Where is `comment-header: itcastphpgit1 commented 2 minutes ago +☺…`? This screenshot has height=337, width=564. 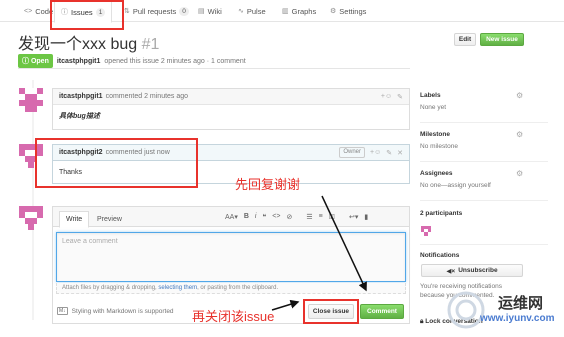
comment-header: itcastphpgit1 commented 2 minutes ago +☺… is located at coordinates (231, 97).